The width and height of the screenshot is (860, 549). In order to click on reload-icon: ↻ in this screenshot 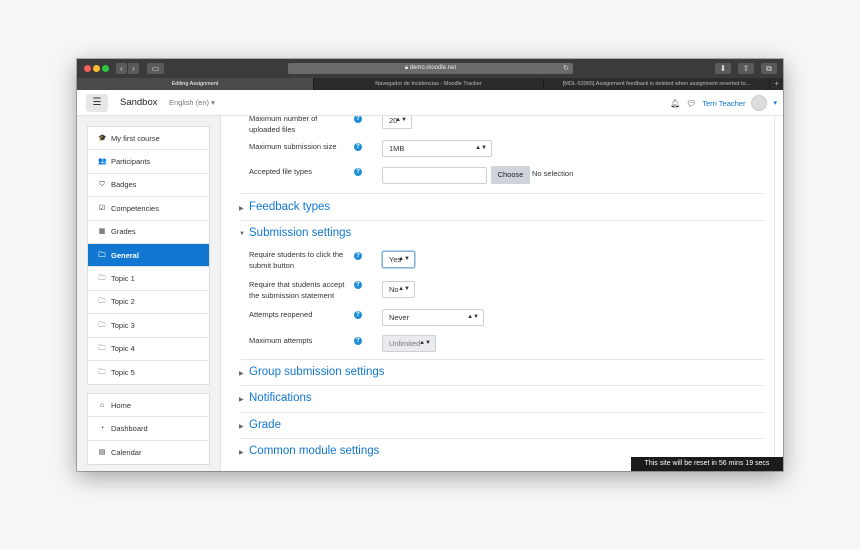, I will do `click(566, 68)`.